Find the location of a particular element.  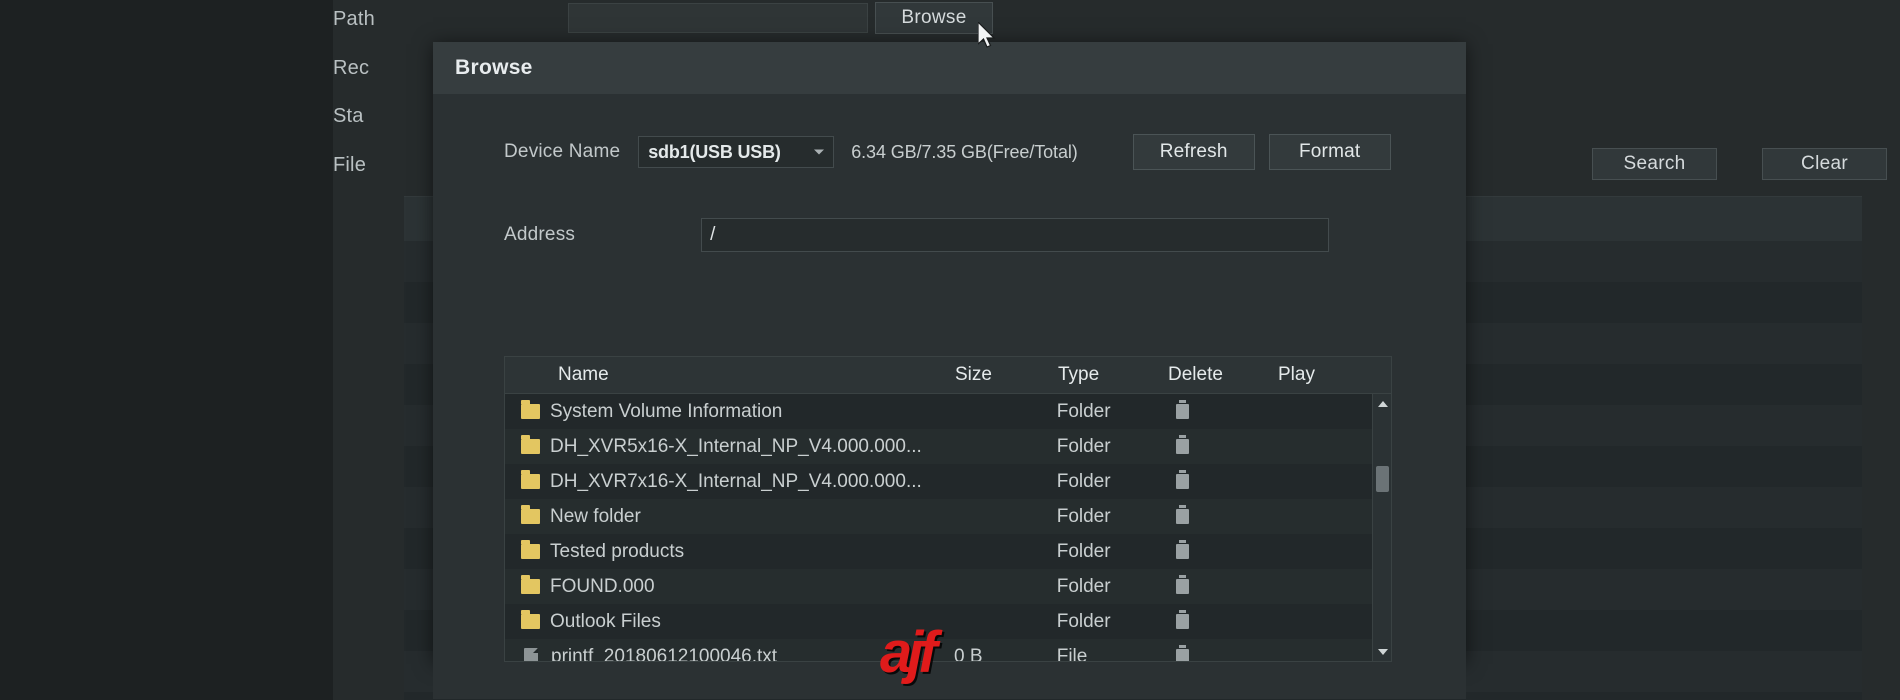

path-input is located at coordinates (718, 18).